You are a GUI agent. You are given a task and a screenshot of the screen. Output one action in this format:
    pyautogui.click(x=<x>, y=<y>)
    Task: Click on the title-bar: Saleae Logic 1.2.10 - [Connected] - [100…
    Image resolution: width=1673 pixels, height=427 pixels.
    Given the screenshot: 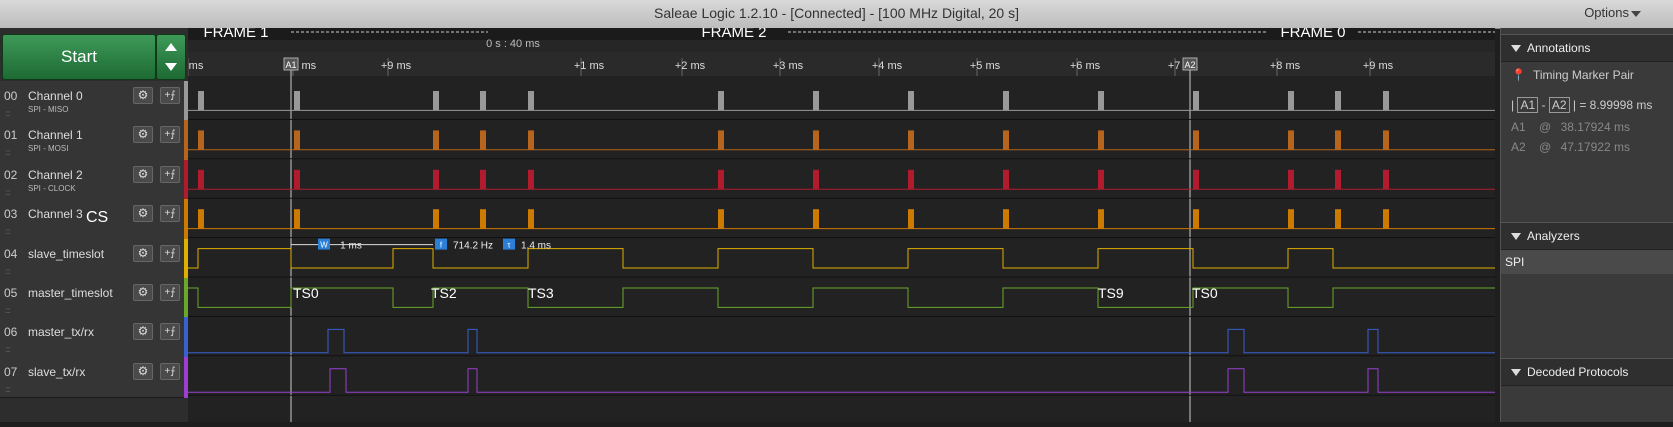 What is the action you would take?
    pyautogui.click(x=836, y=14)
    